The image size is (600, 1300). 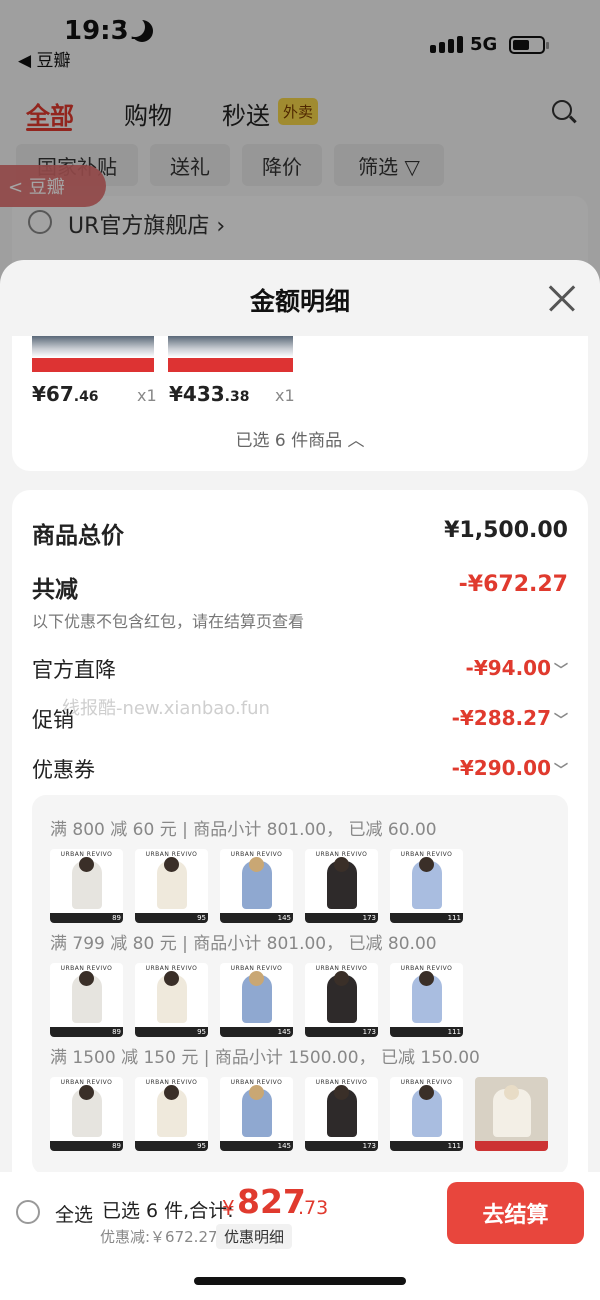 I want to click on checkout-button: 去结算, so click(x=515, y=1213).